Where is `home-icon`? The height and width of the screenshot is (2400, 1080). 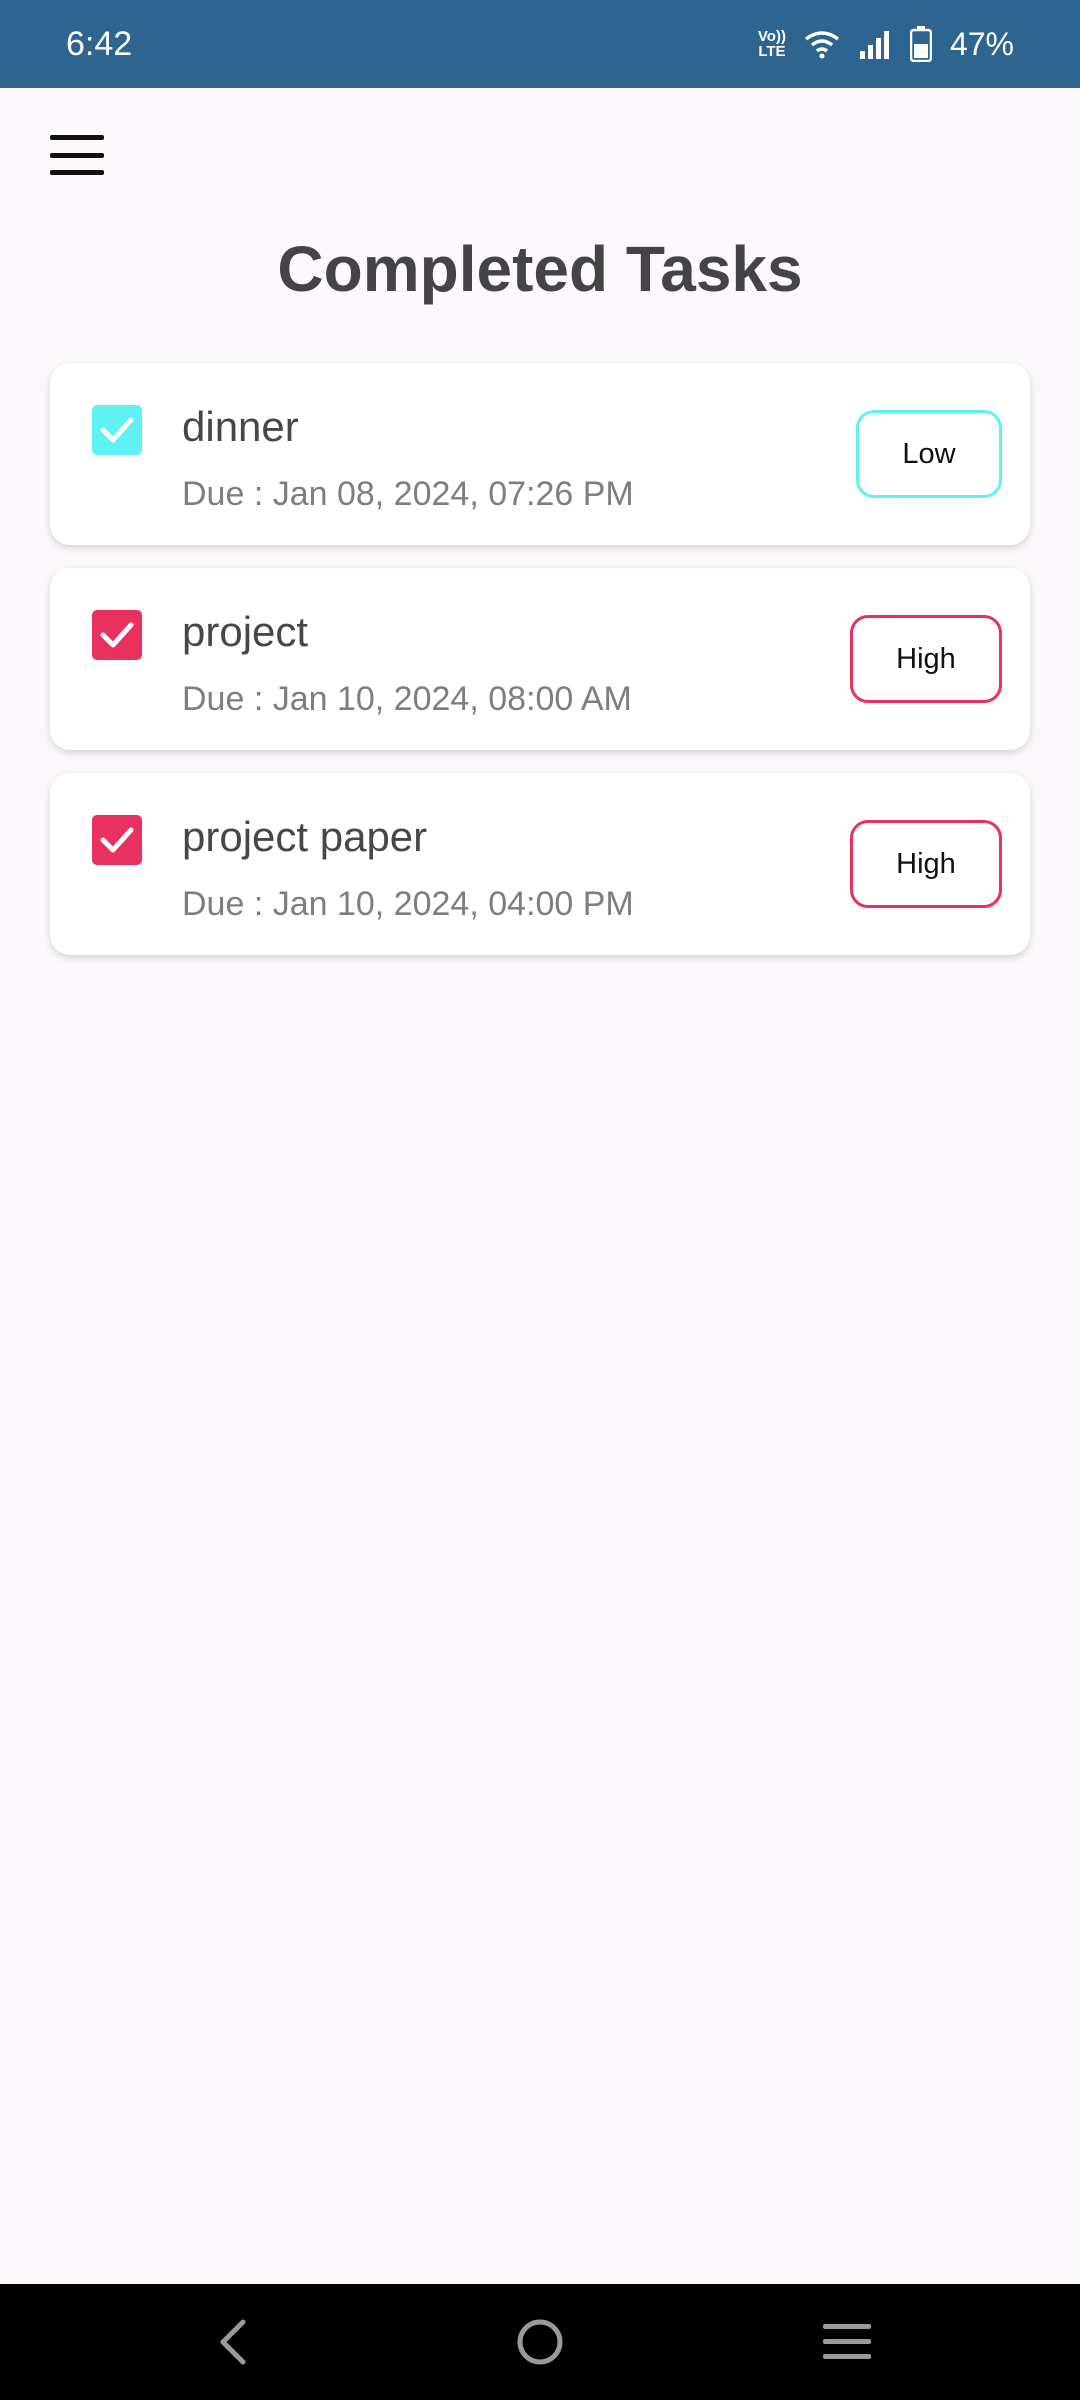
home-icon is located at coordinates (540, 2342).